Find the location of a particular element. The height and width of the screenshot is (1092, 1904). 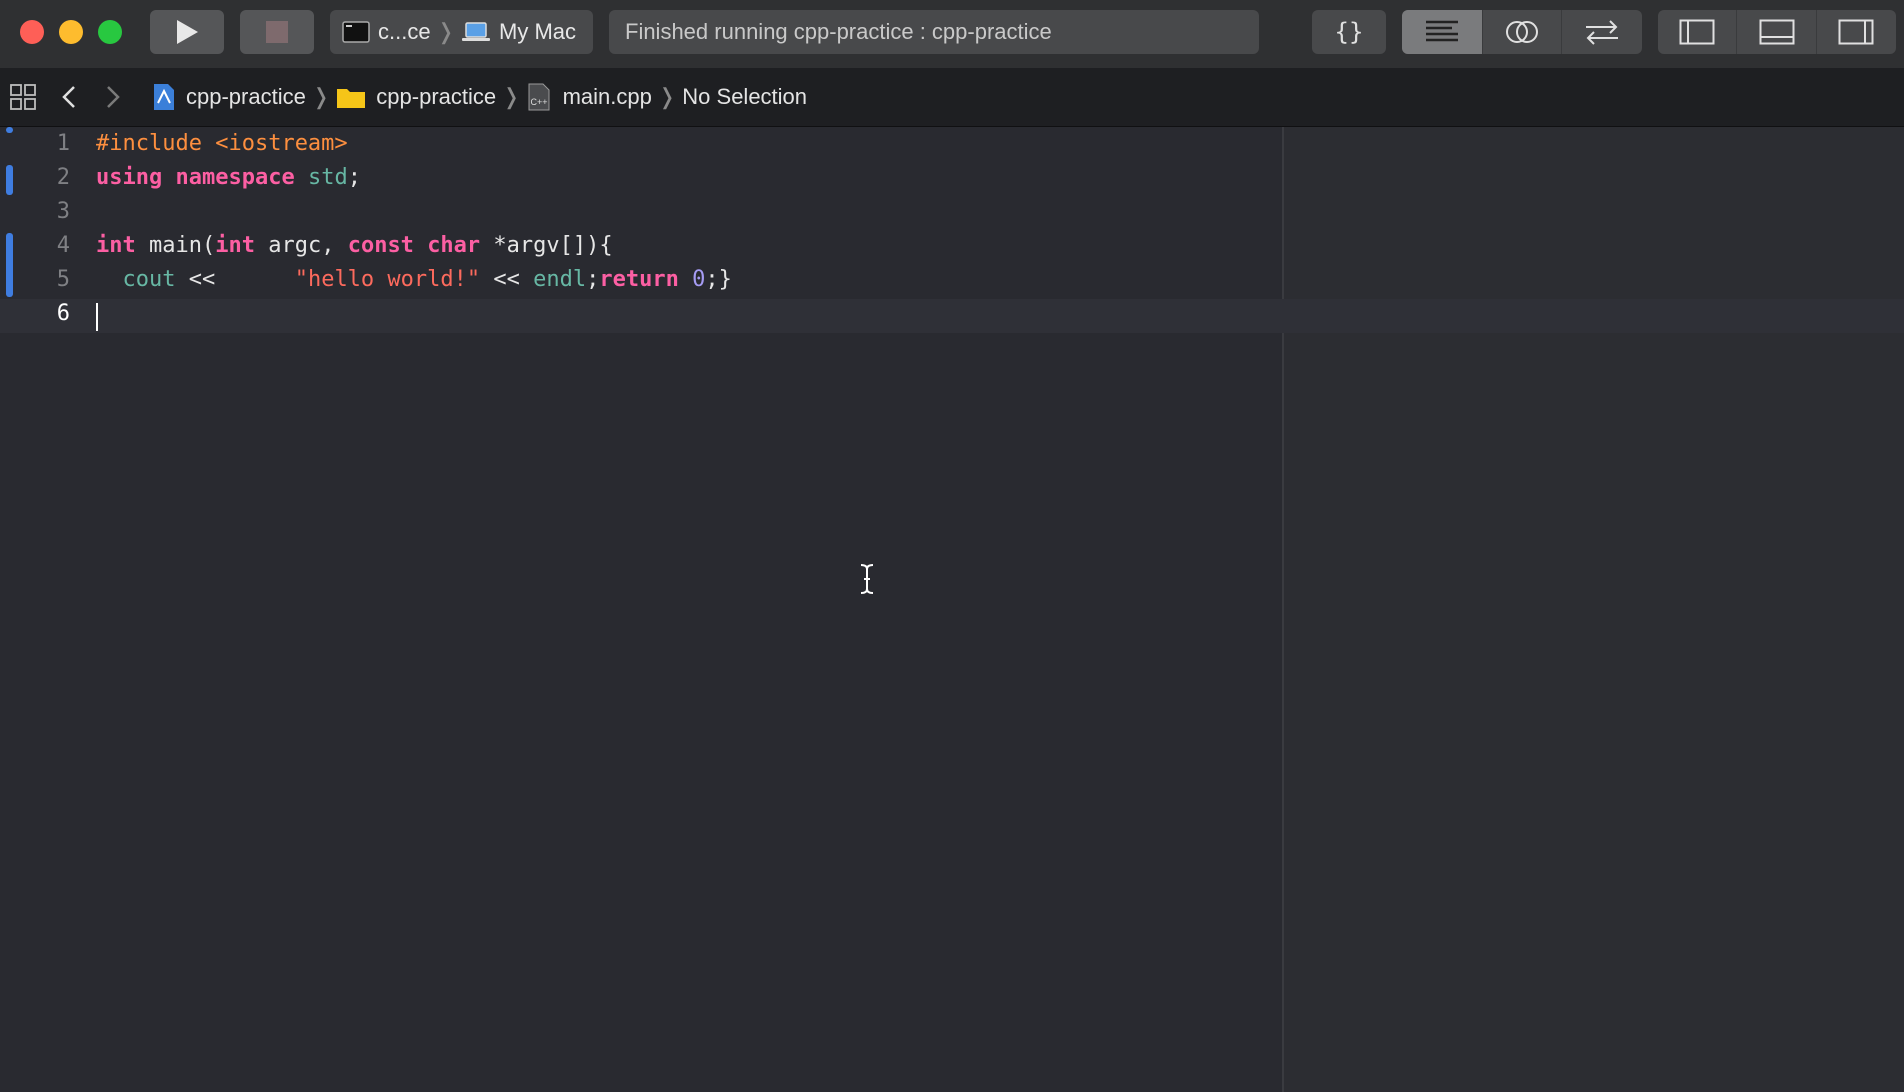

stop-icon is located at coordinates (277, 32).